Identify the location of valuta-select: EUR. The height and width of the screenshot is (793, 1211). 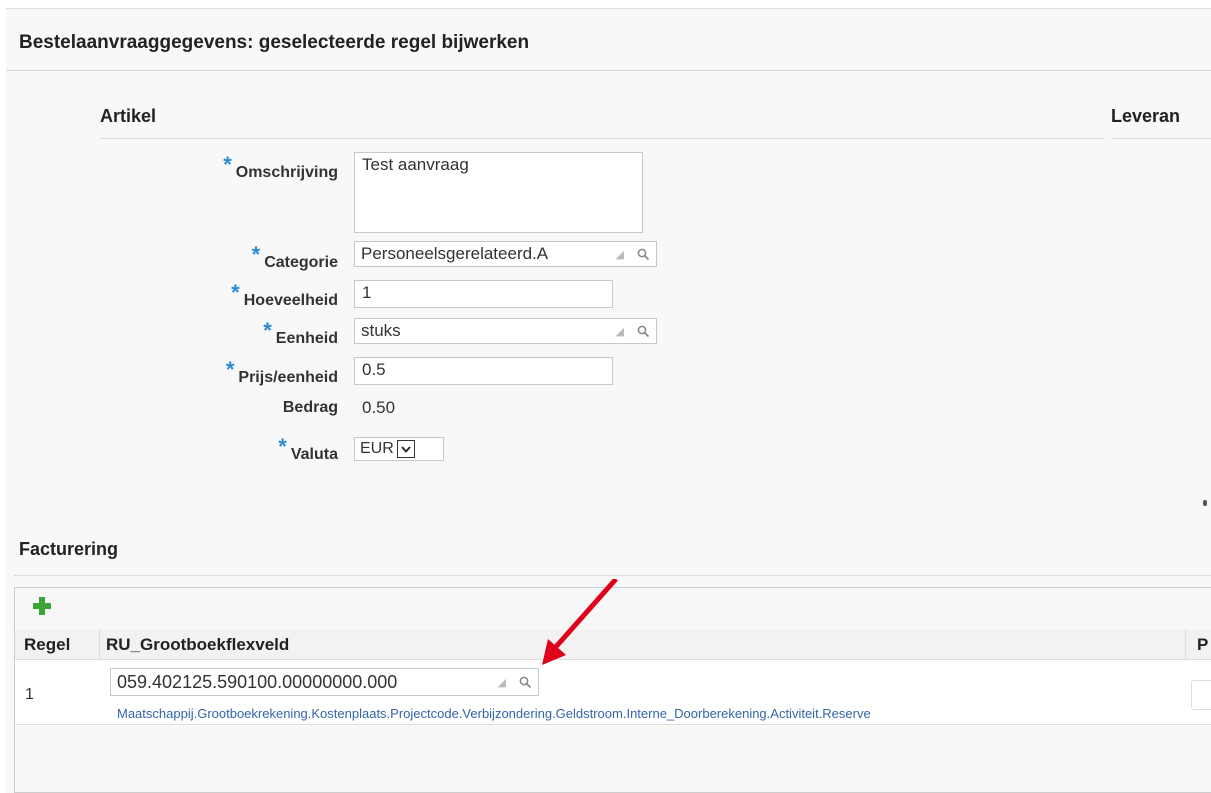
(399, 449).